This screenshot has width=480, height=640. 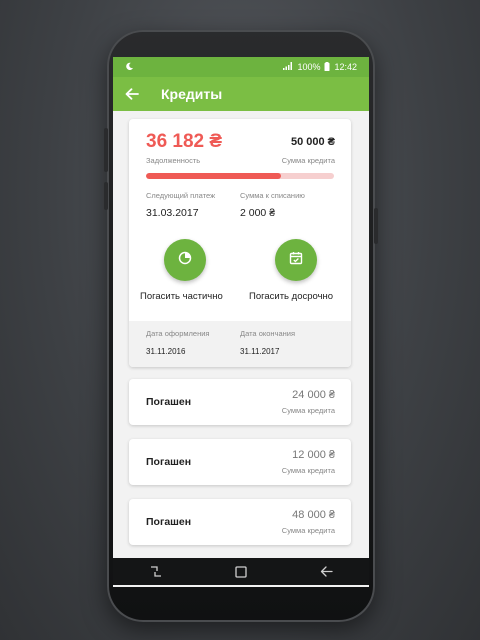 I want to click on system-nav-bar, so click(x=241, y=571).